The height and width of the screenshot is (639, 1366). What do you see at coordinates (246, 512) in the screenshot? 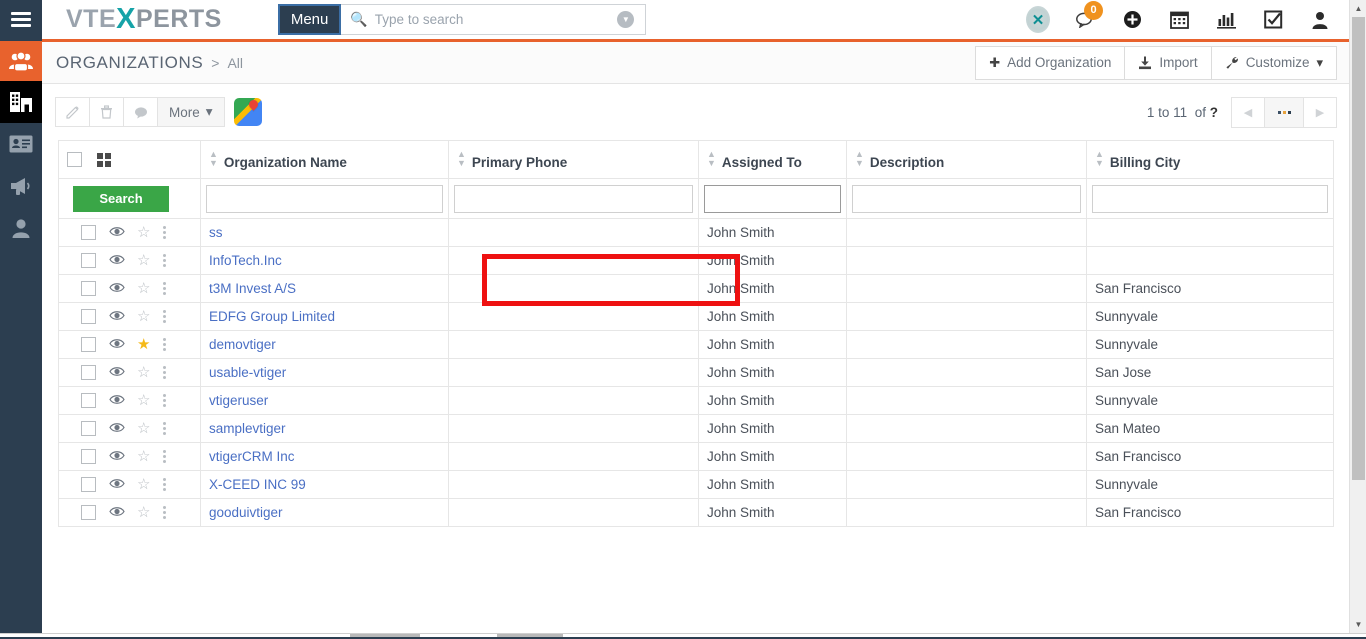
I see `organization-link: gooduivtiger` at bounding box center [246, 512].